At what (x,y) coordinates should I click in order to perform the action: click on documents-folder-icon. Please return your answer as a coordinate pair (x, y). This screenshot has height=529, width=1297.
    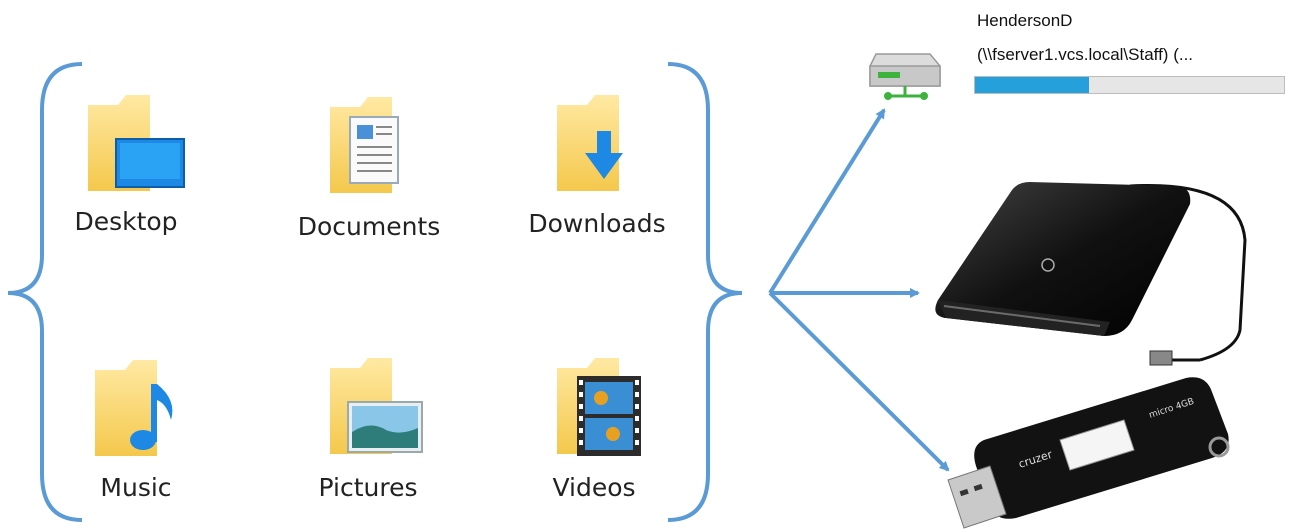
    Looking at the image, I should click on (364, 145).